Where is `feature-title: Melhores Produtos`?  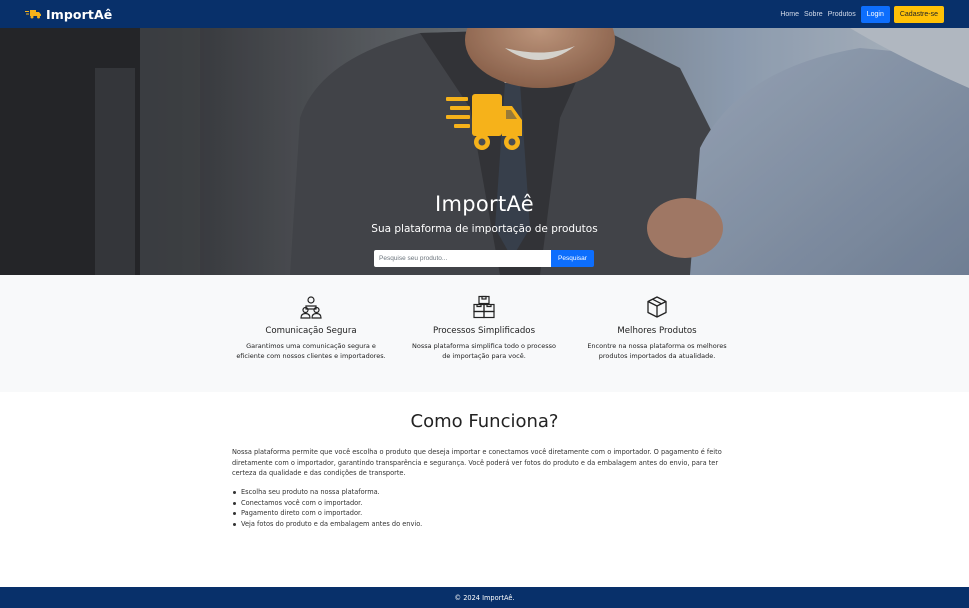
feature-title: Melhores Produtos is located at coordinates (657, 331).